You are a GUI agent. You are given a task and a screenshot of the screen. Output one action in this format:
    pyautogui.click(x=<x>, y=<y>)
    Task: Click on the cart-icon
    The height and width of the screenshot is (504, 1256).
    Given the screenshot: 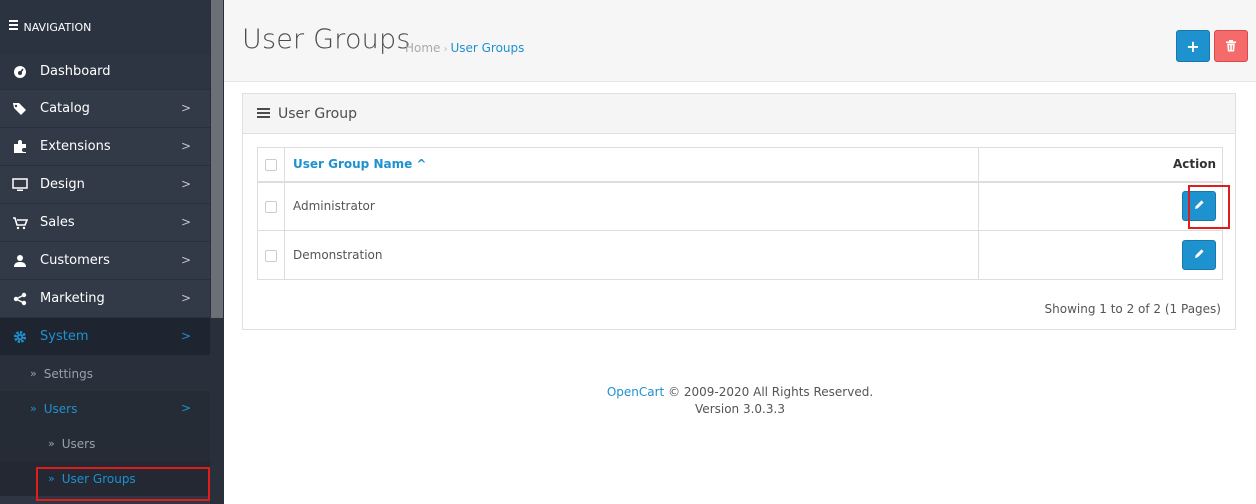 What is the action you would take?
    pyautogui.click(x=20, y=223)
    